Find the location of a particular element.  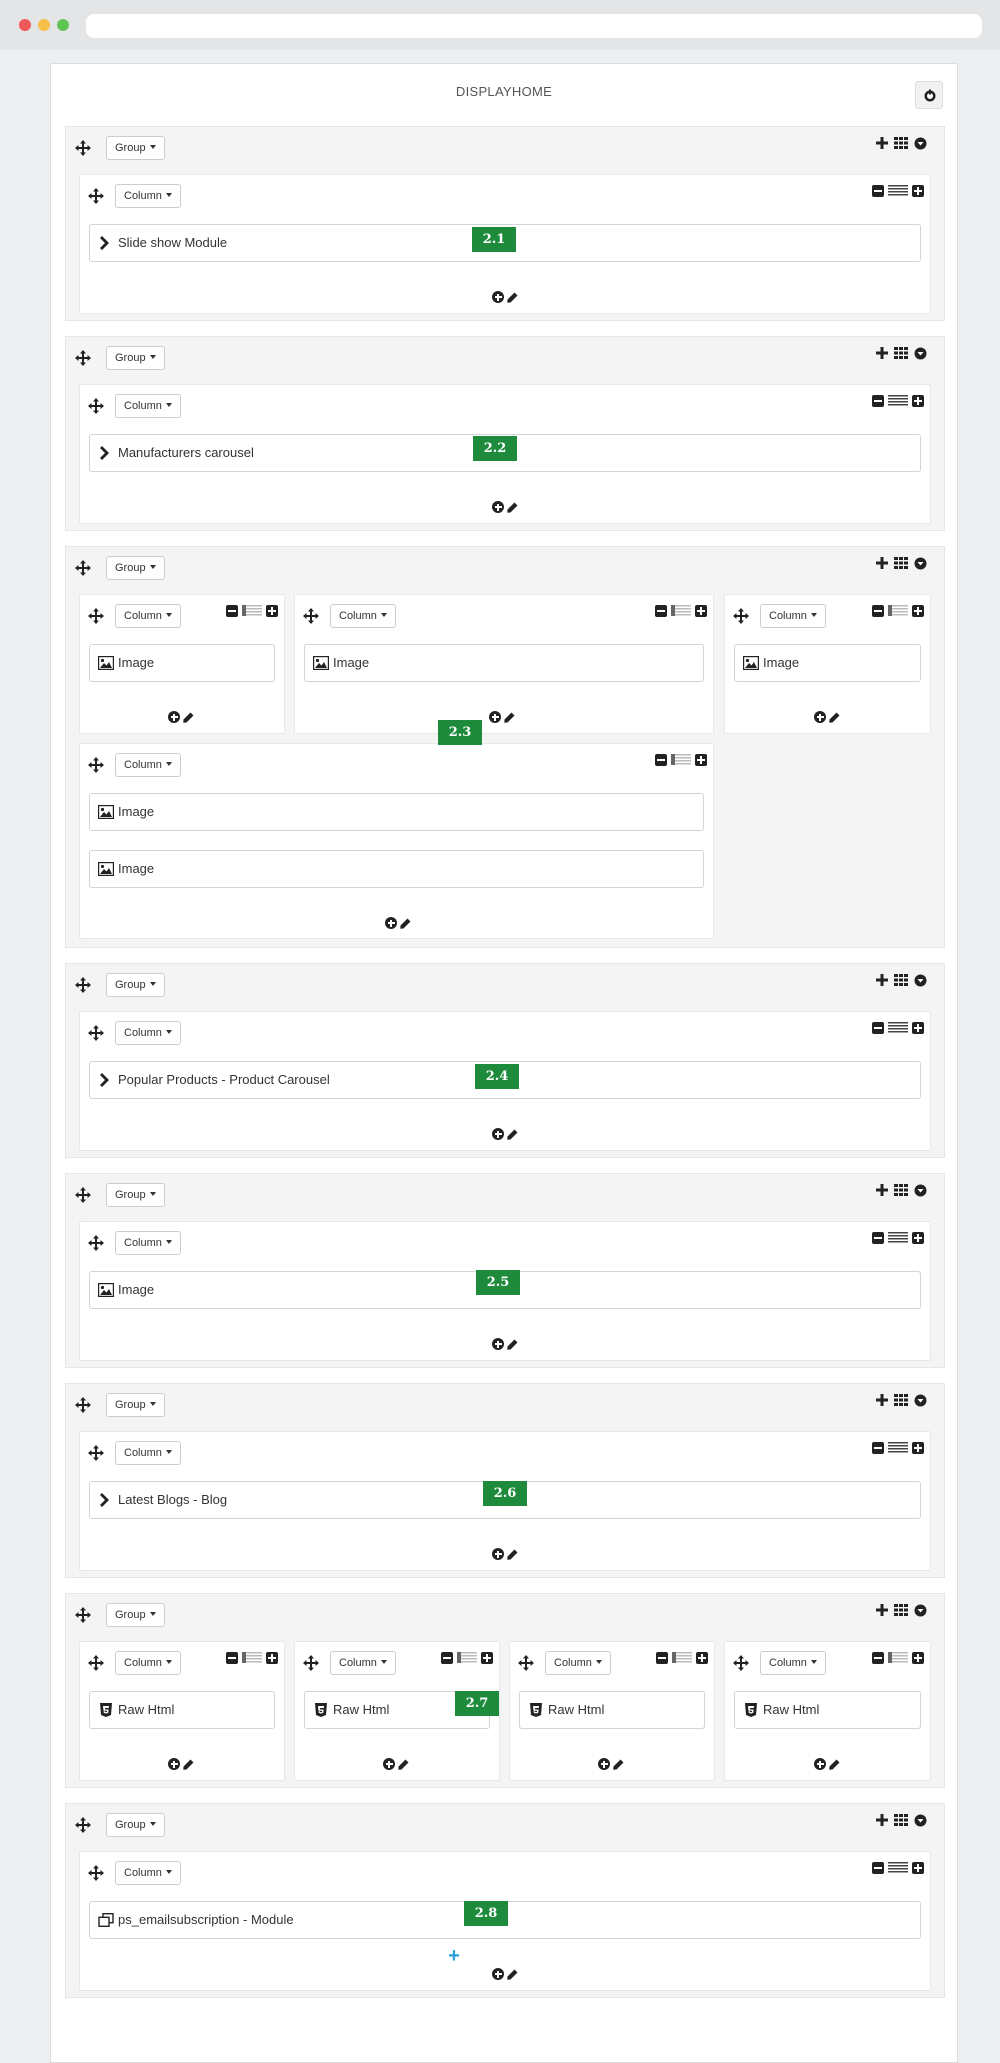

address-bar is located at coordinates (534, 26).